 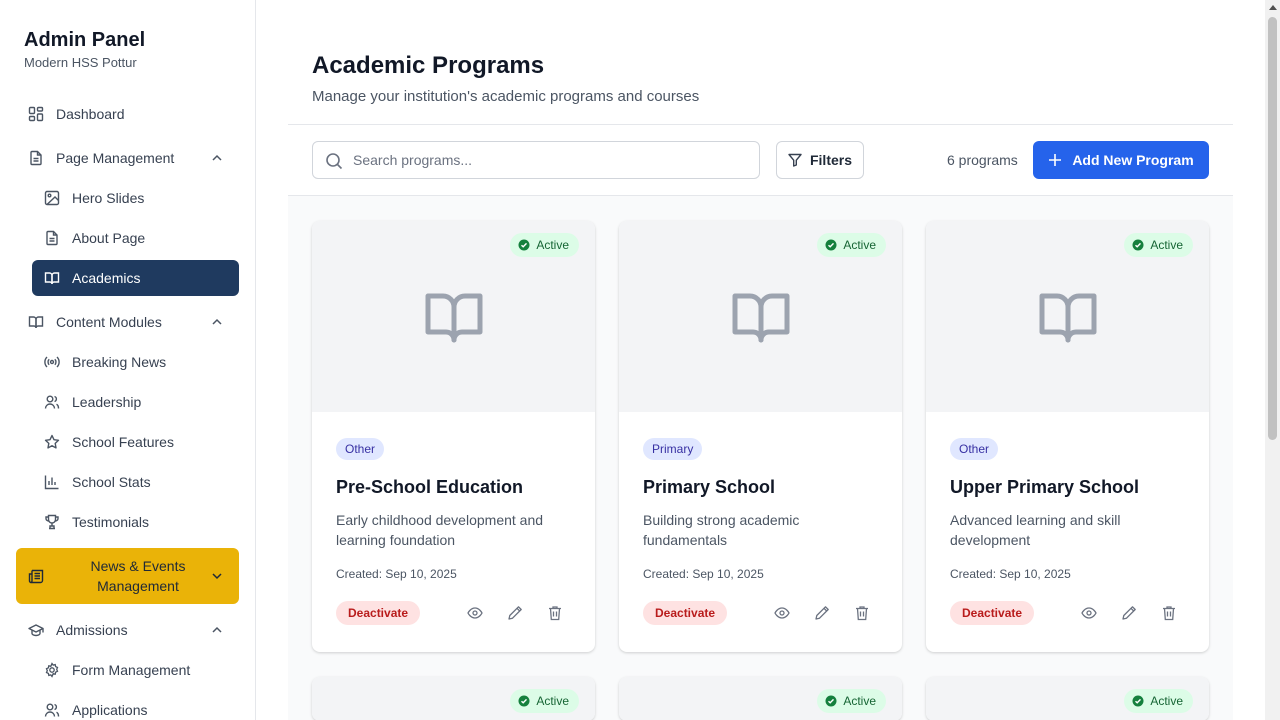 What do you see at coordinates (52, 442) in the screenshot?
I see `star-icon` at bounding box center [52, 442].